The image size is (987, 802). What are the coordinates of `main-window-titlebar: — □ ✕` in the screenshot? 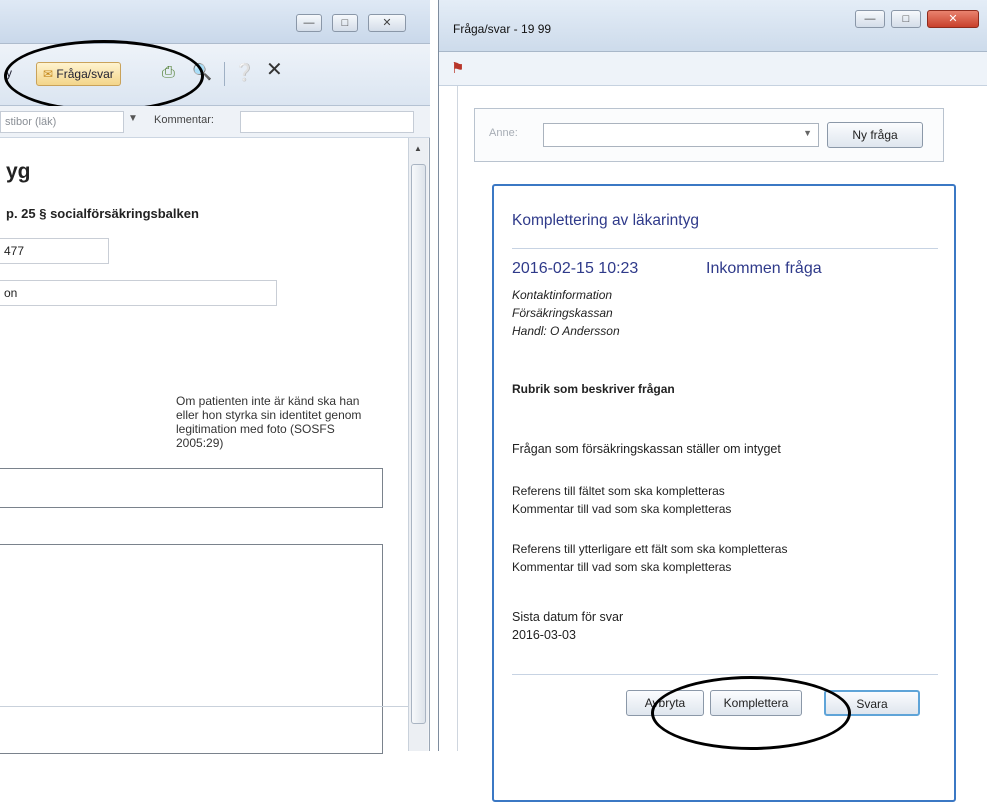 It's located at (215, 22).